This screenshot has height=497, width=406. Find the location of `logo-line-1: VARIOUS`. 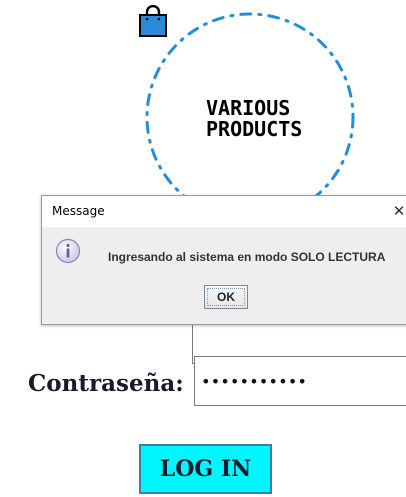

logo-line-1: VARIOUS is located at coordinates (248, 108).